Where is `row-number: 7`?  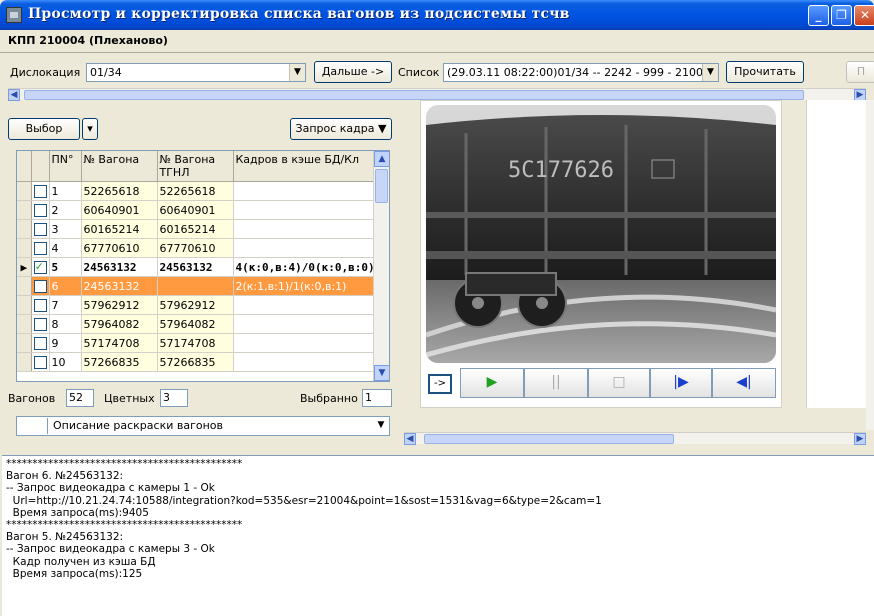
row-number: 7 is located at coordinates (65, 305).